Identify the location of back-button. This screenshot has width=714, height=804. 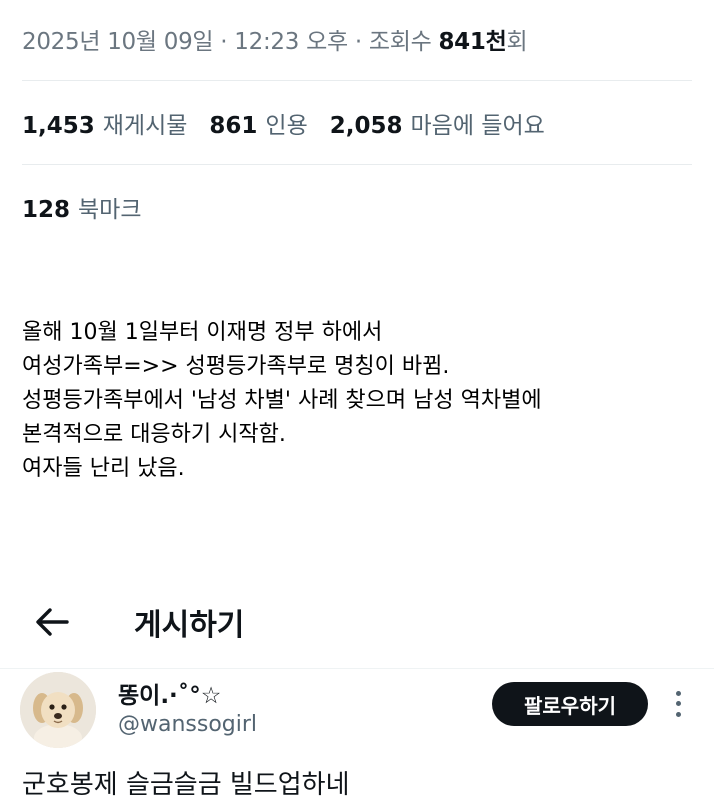
(52, 622).